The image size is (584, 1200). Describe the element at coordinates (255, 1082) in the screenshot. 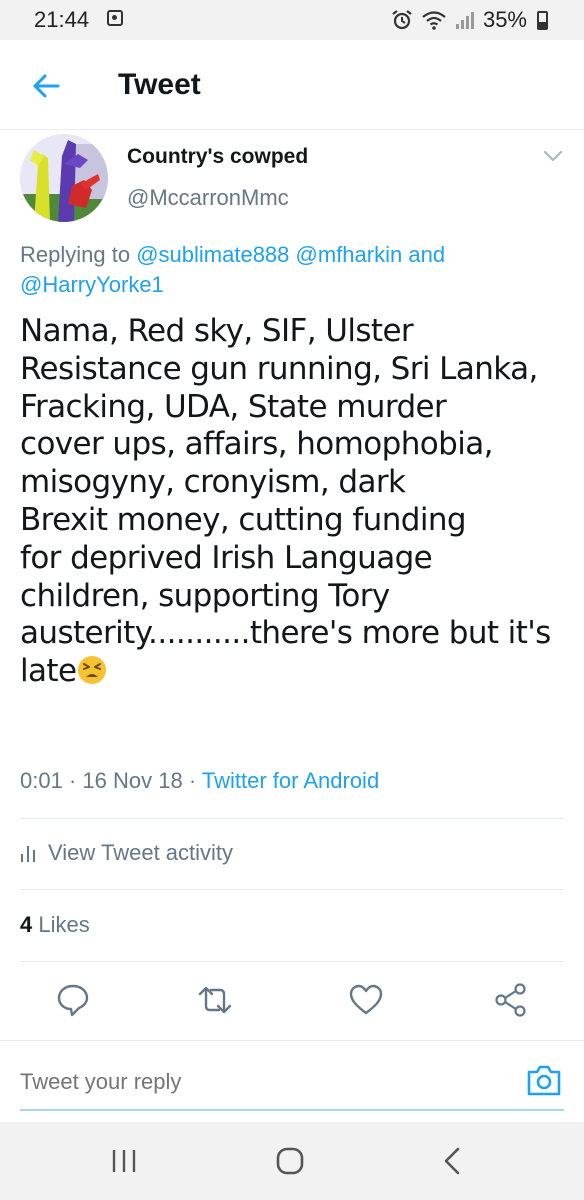

I see `tweet-reply-input` at that location.